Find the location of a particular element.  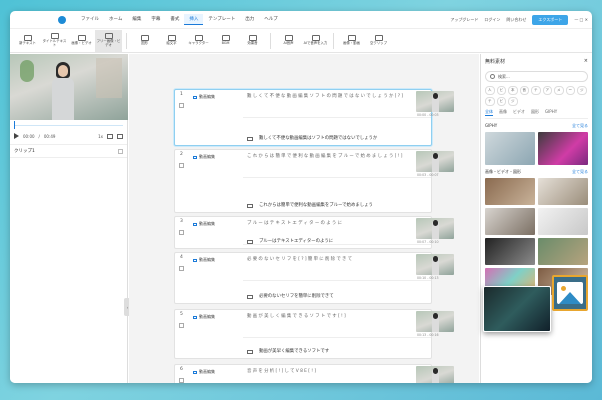

tool-image-video: 画像・ビデオ is located at coordinates (81, 41).